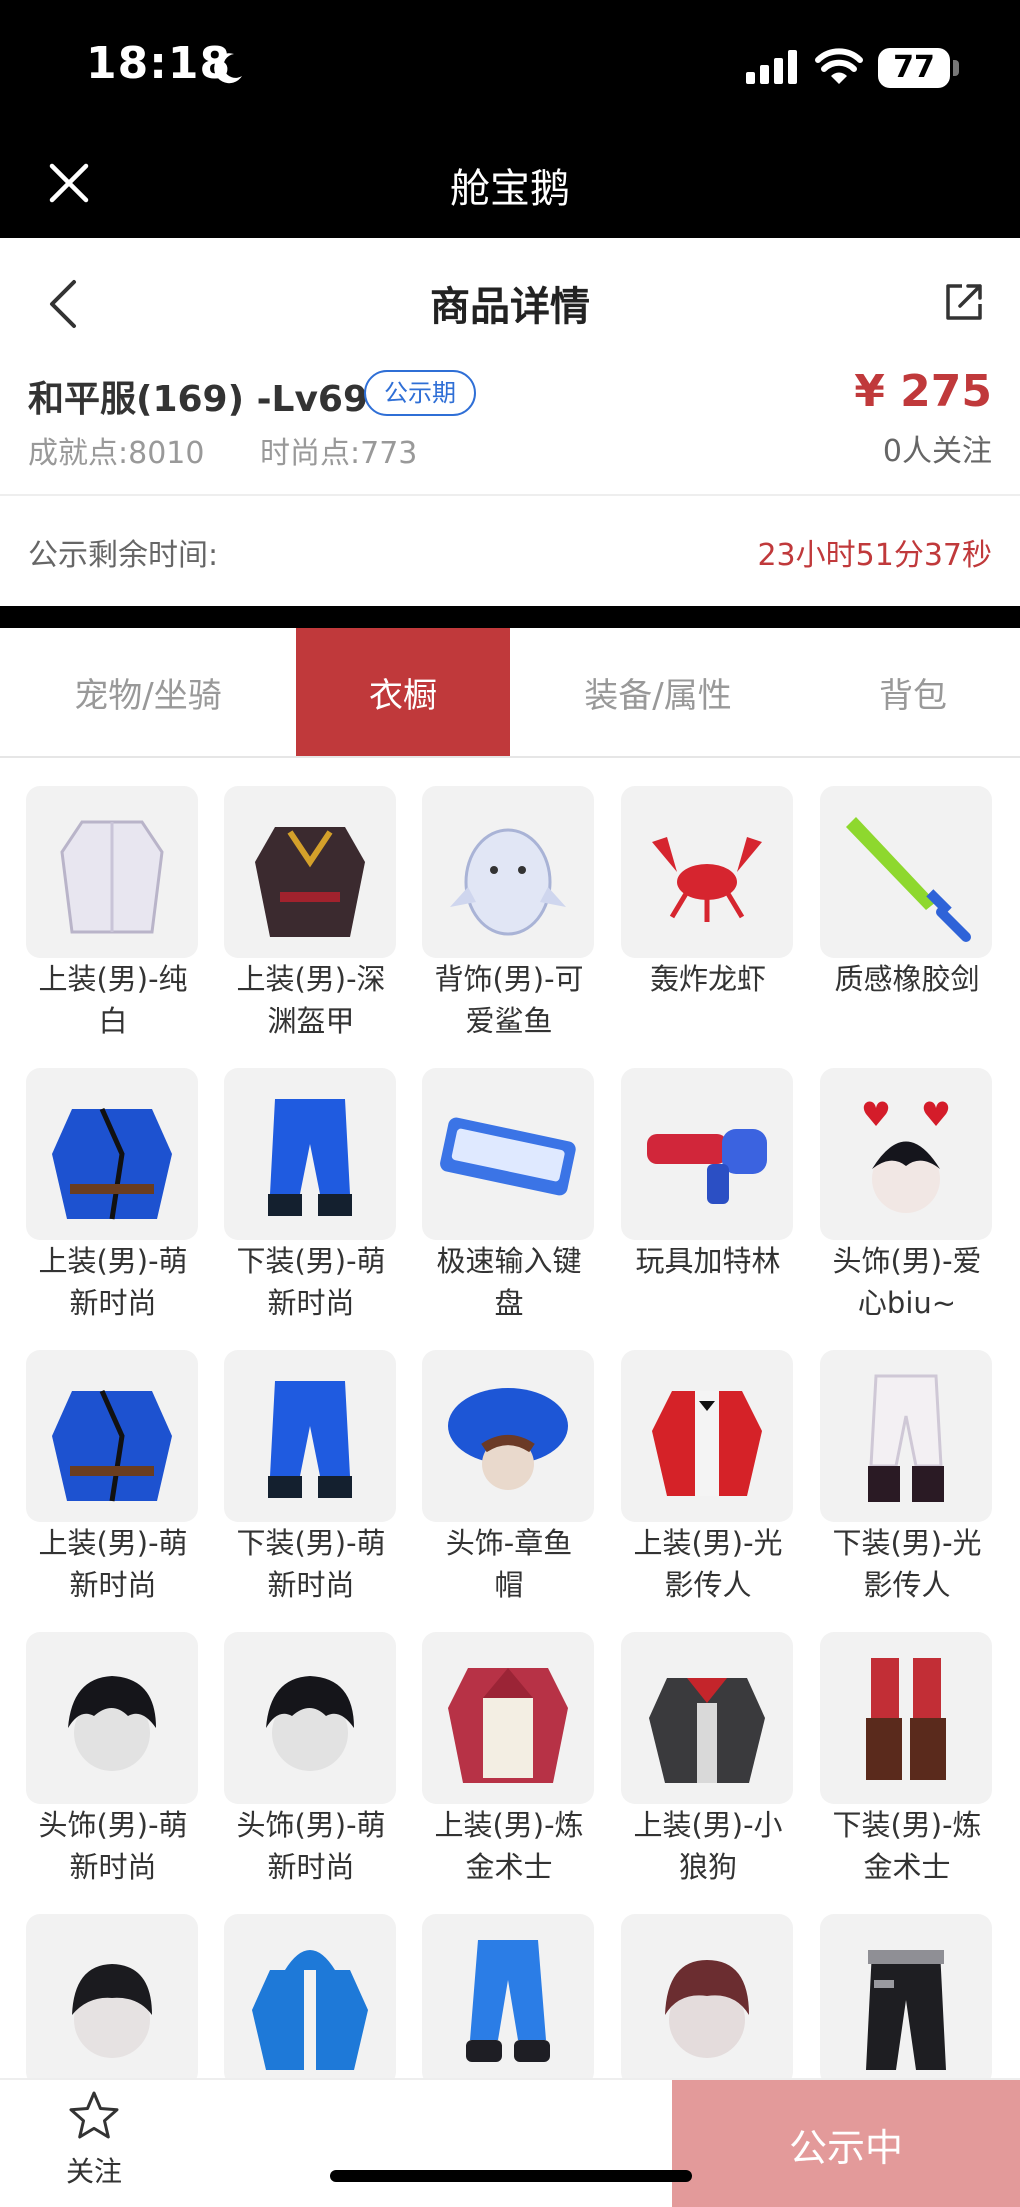 The image size is (1020, 2207). What do you see at coordinates (956, 68) in the screenshot?
I see `battery-nub` at bounding box center [956, 68].